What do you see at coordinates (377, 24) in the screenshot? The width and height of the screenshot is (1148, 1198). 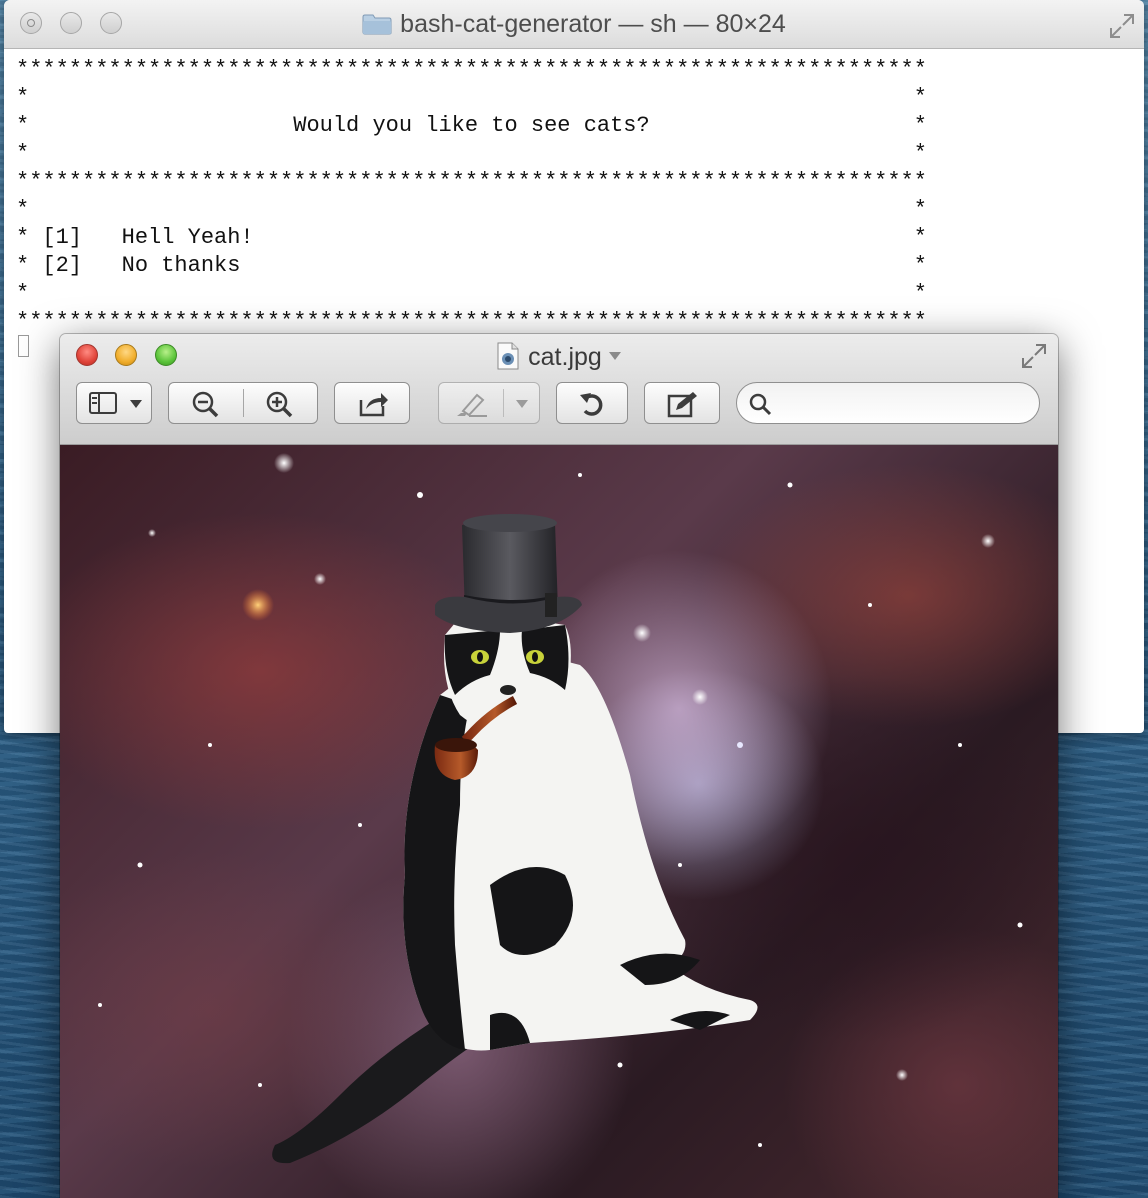 I see `folder-icon` at bounding box center [377, 24].